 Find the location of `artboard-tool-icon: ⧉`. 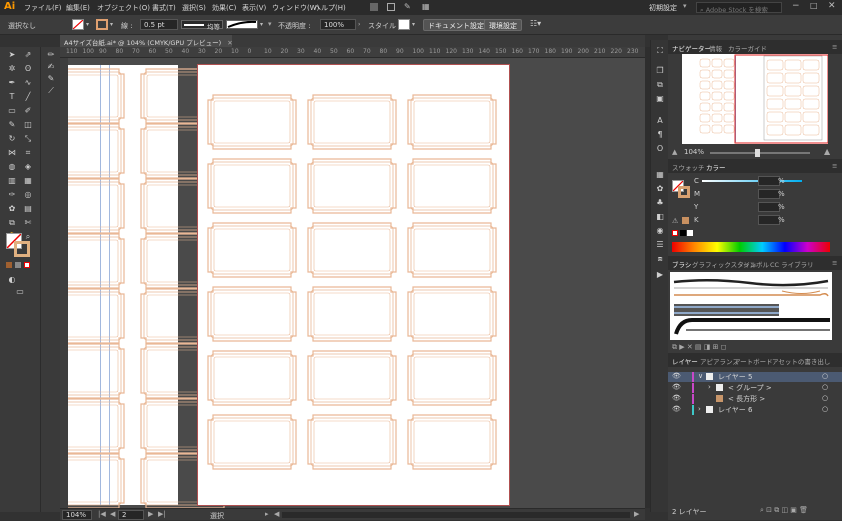

artboard-tool-icon: ⧉ is located at coordinates (12, 223).